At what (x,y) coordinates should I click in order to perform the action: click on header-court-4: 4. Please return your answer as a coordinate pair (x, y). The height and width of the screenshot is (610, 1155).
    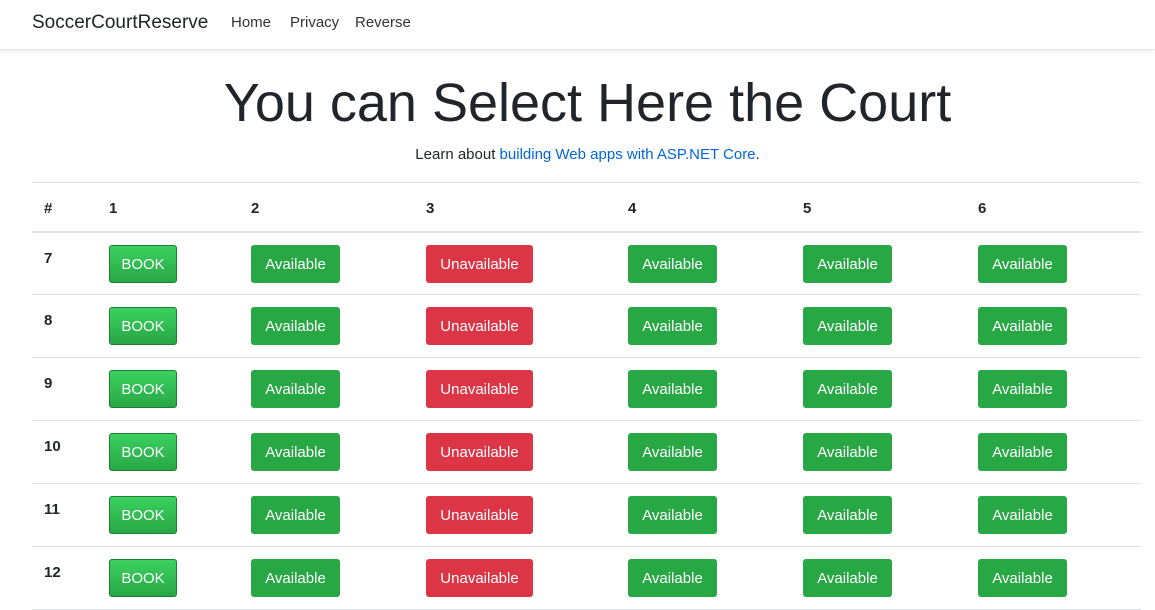
    Looking at the image, I should click on (703, 207).